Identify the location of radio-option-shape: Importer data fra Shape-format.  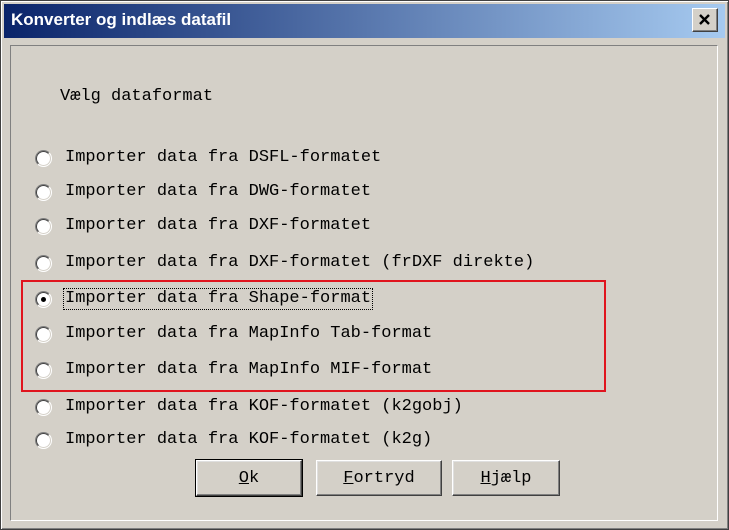
(204, 299).